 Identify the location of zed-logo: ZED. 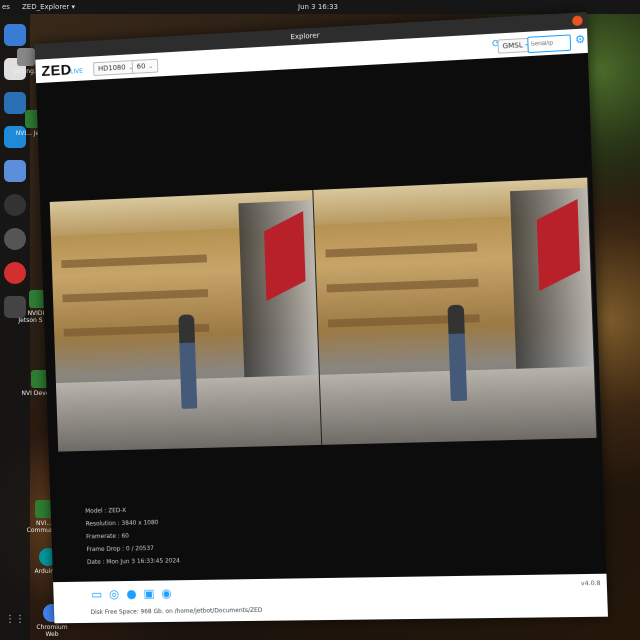
(56, 70).